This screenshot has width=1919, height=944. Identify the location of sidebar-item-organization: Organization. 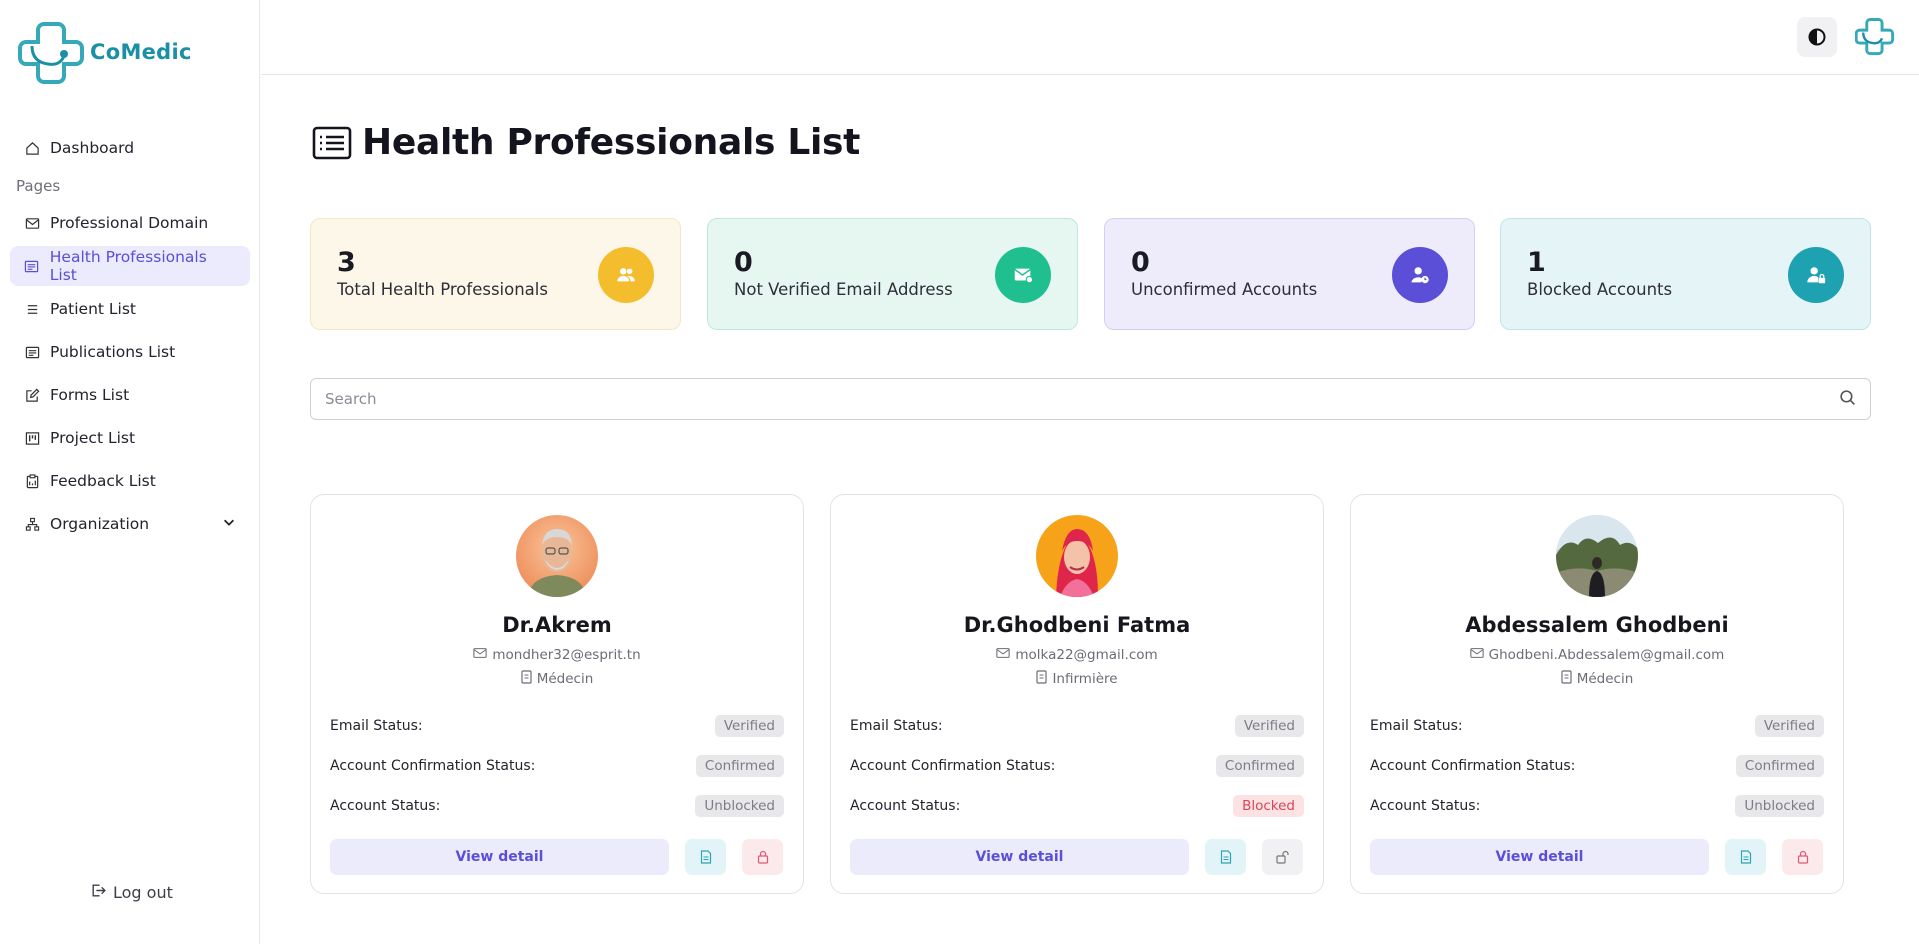
(130, 524).